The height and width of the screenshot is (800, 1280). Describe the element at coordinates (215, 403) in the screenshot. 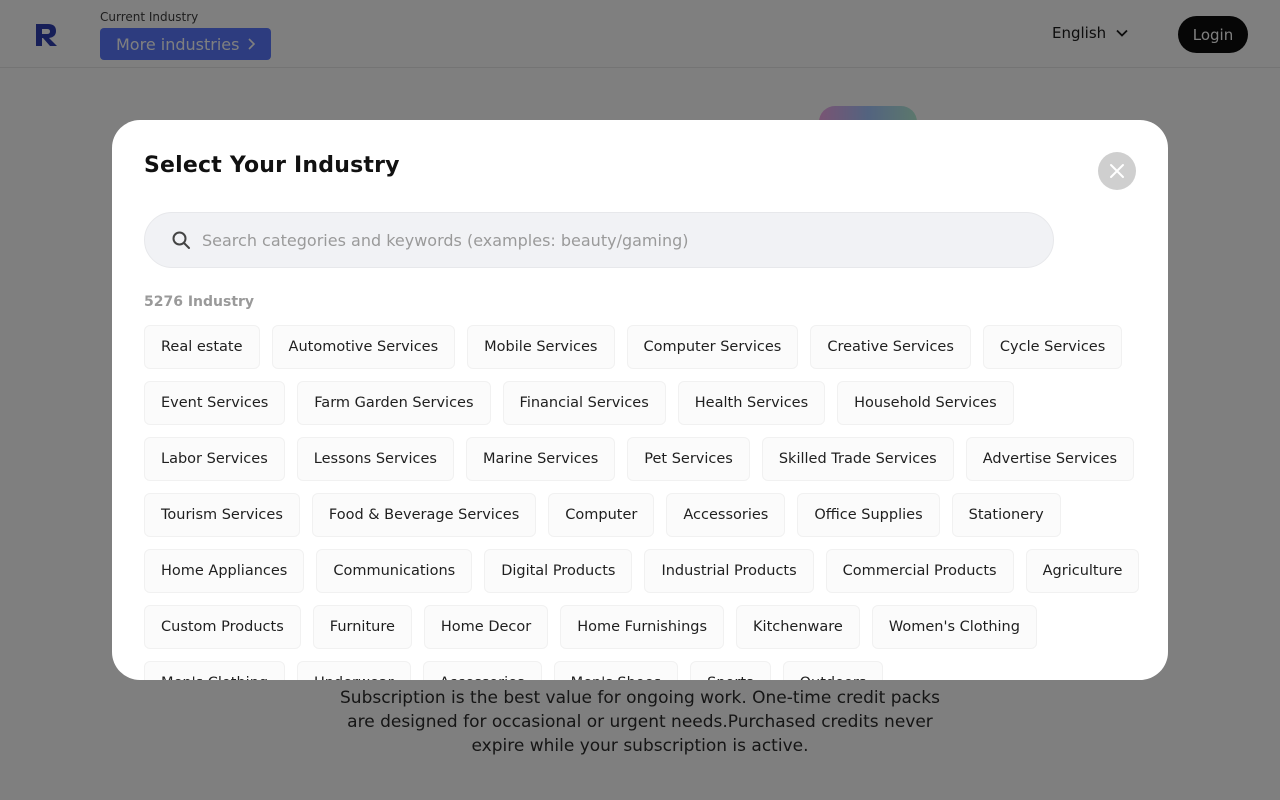

I see `industry-tag: Event Services` at that location.